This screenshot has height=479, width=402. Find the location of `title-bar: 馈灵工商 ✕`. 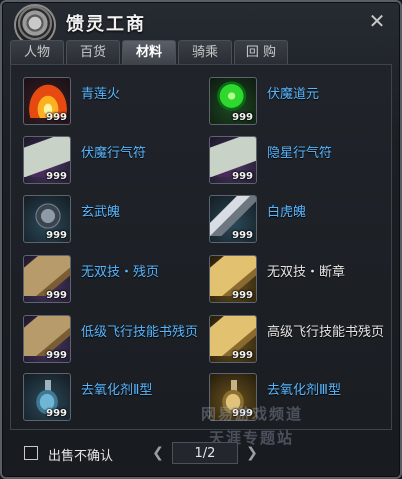

title-bar: 馈灵工商 ✕ is located at coordinates (201, 24).